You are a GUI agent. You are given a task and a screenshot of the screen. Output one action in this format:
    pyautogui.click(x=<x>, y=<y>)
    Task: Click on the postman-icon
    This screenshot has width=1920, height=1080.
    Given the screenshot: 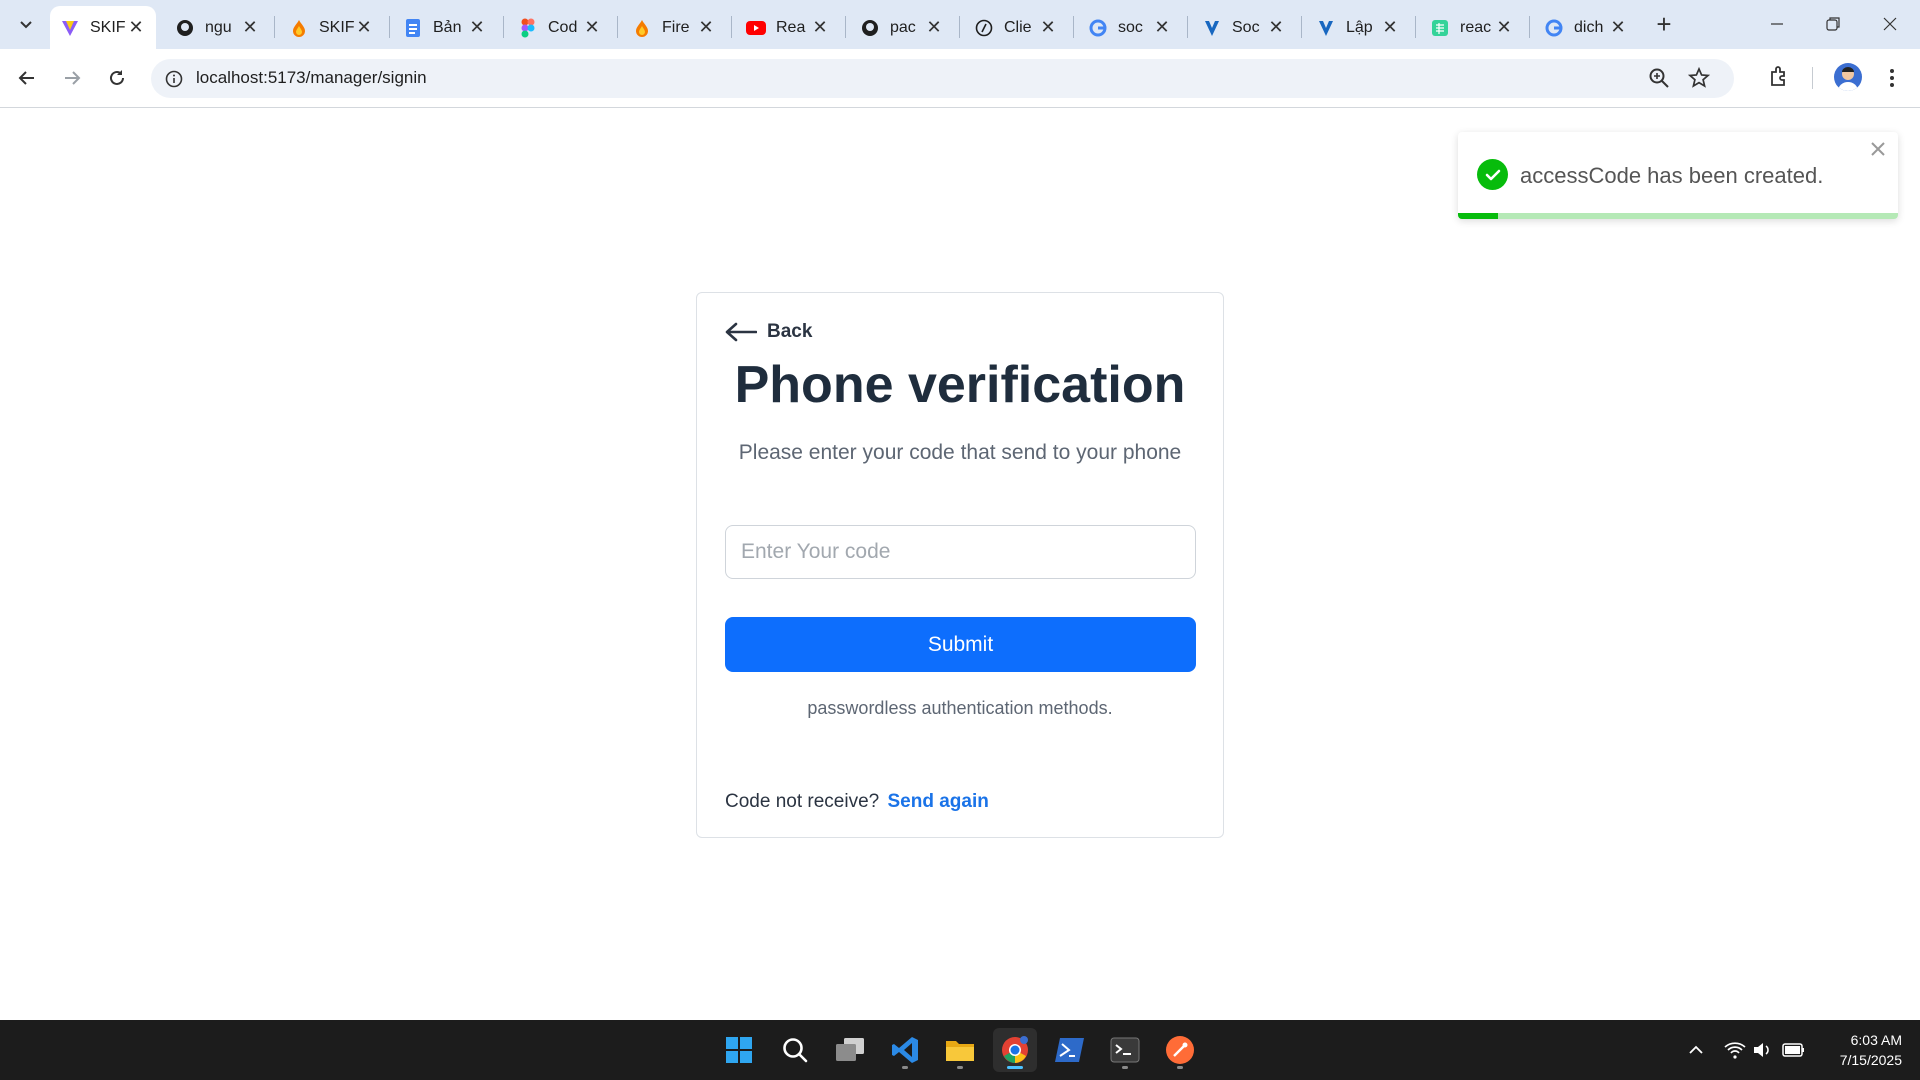 What is the action you would take?
    pyautogui.click(x=1180, y=1050)
    